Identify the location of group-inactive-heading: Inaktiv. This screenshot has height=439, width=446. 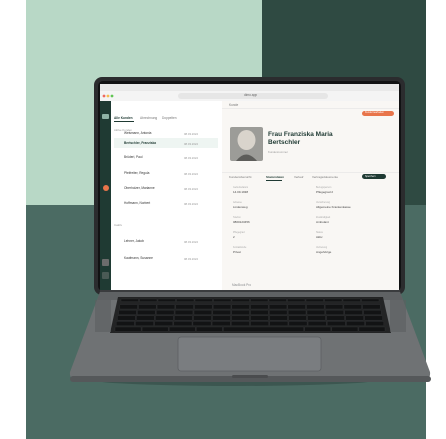
(118, 225).